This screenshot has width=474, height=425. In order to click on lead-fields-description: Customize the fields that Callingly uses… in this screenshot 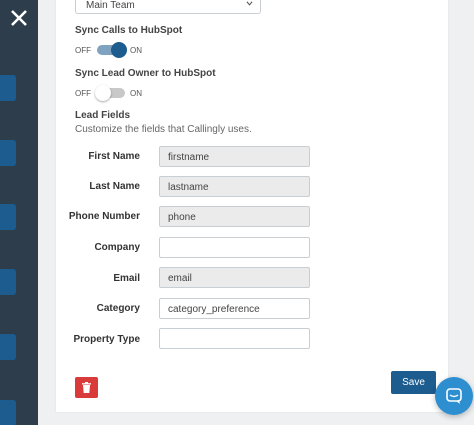, I will do `click(163, 129)`.